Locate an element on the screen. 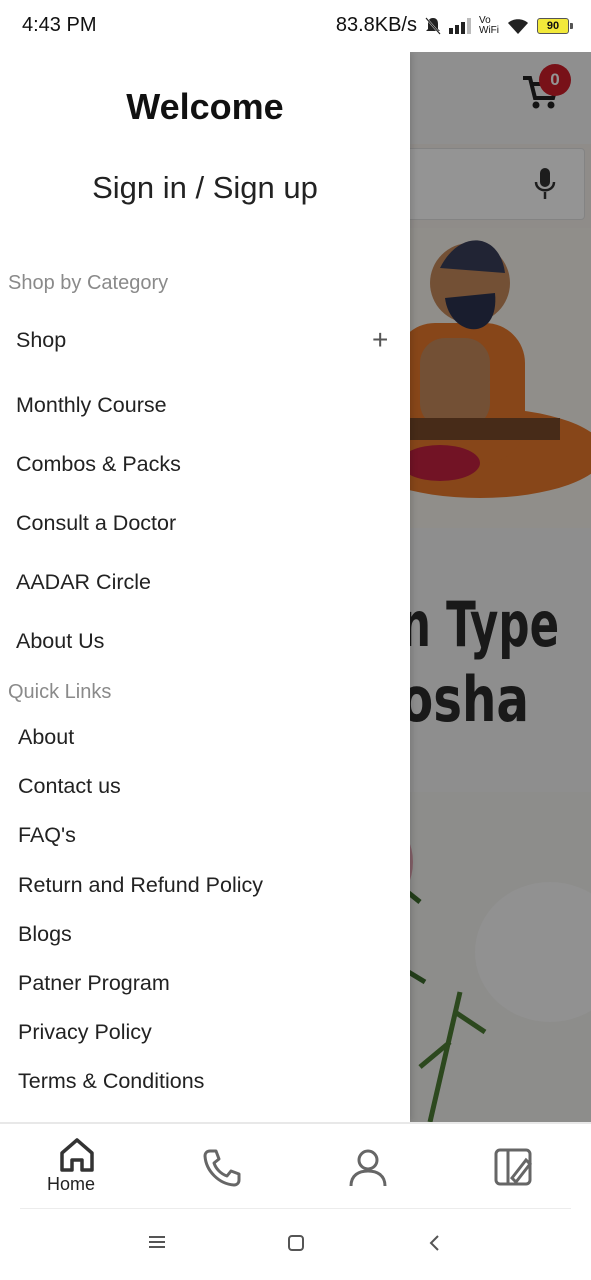 The width and height of the screenshot is (591, 1280). menu-icon is located at coordinates (157, 1244).